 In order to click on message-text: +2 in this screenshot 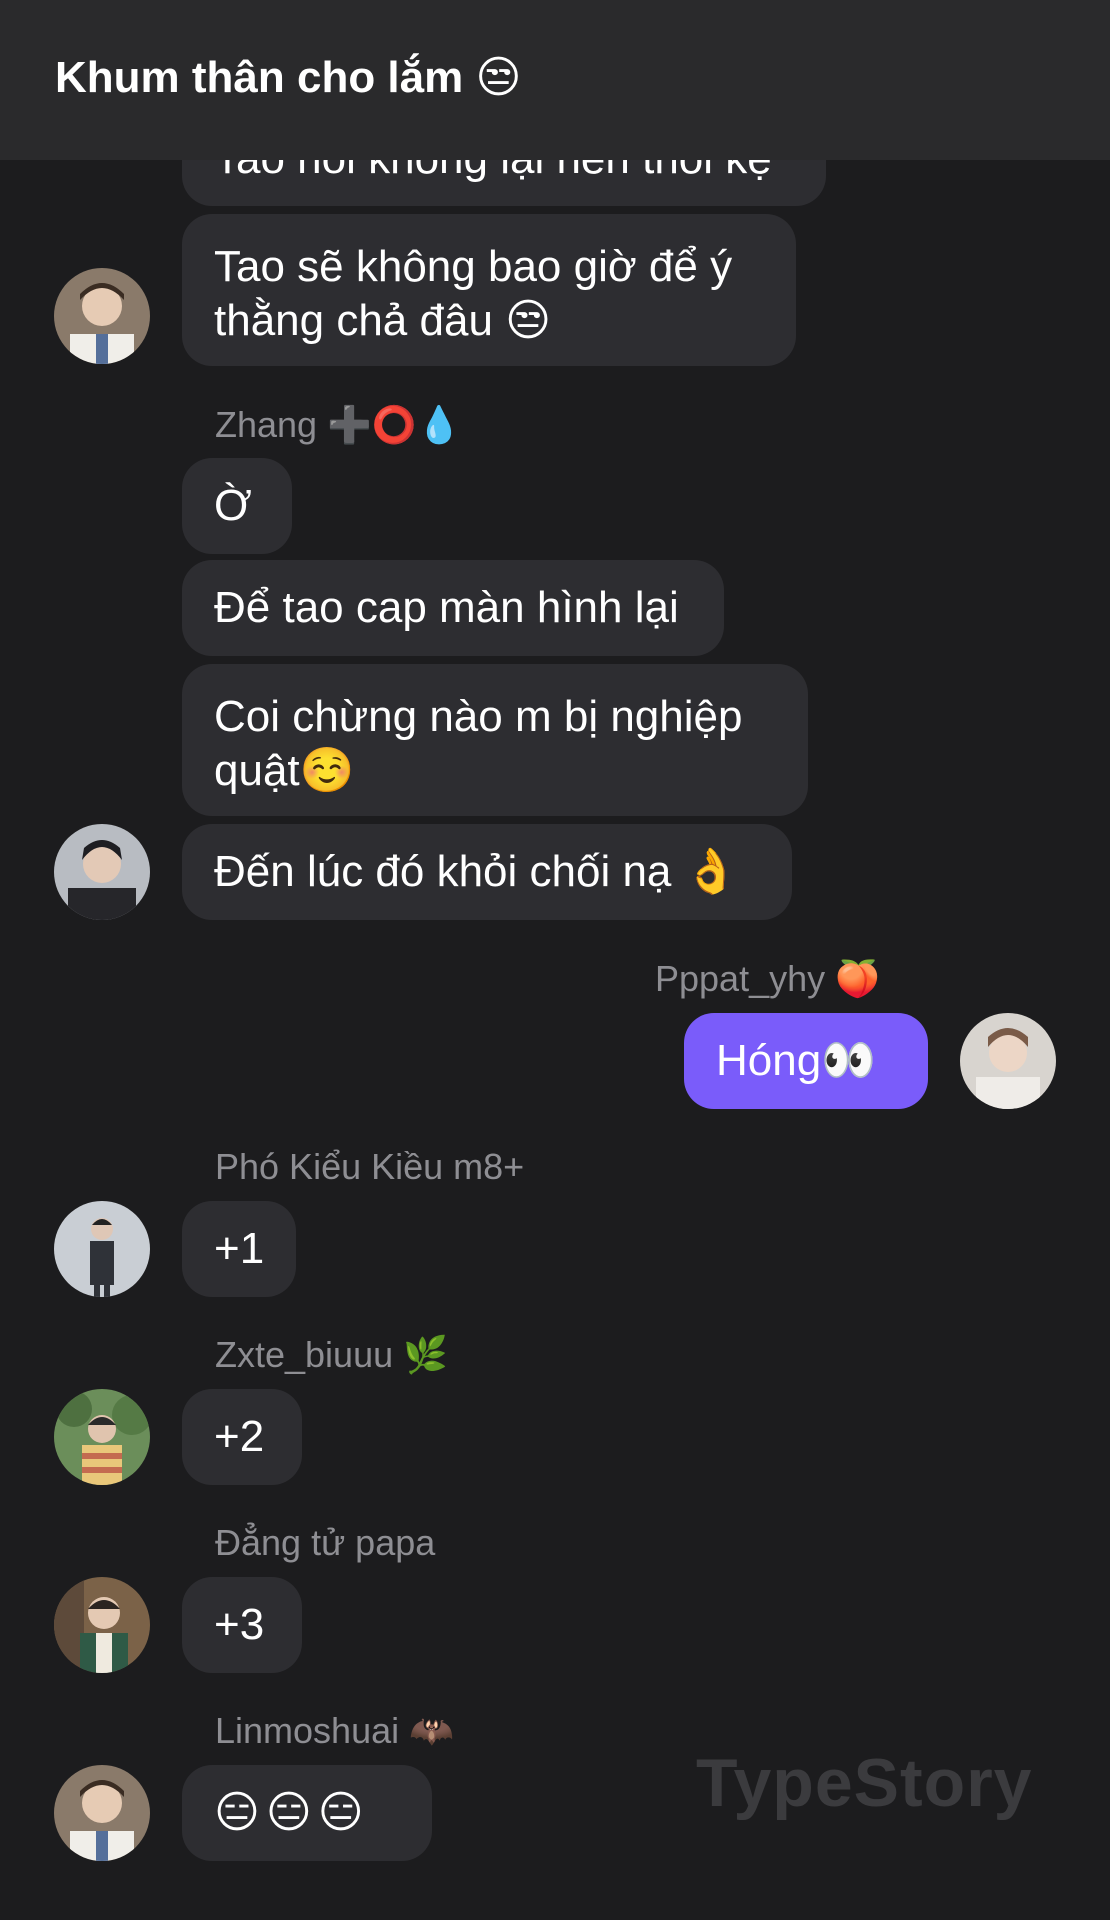, I will do `click(239, 1436)`.